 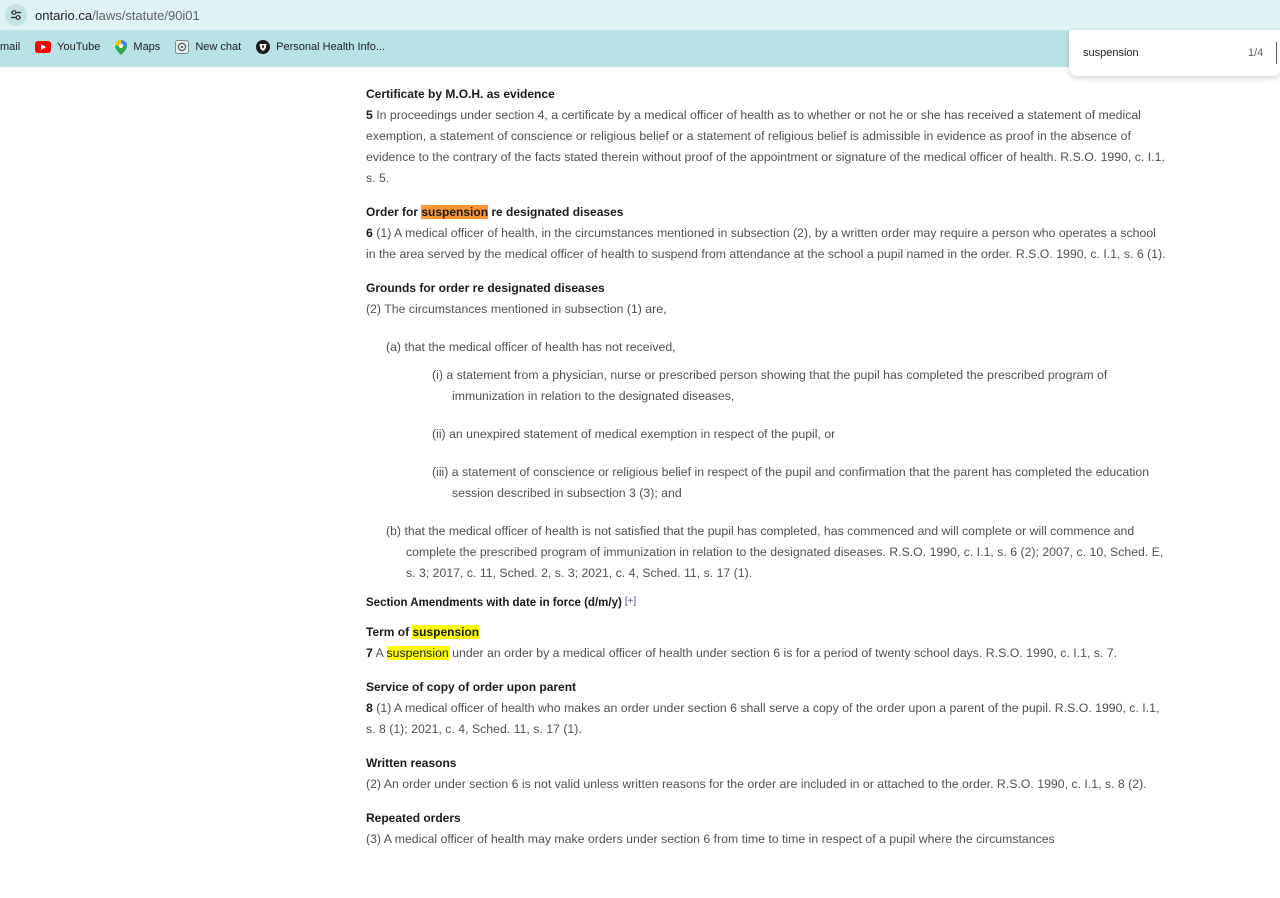 What do you see at coordinates (263, 47) in the screenshot?
I see `brave-icon` at bounding box center [263, 47].